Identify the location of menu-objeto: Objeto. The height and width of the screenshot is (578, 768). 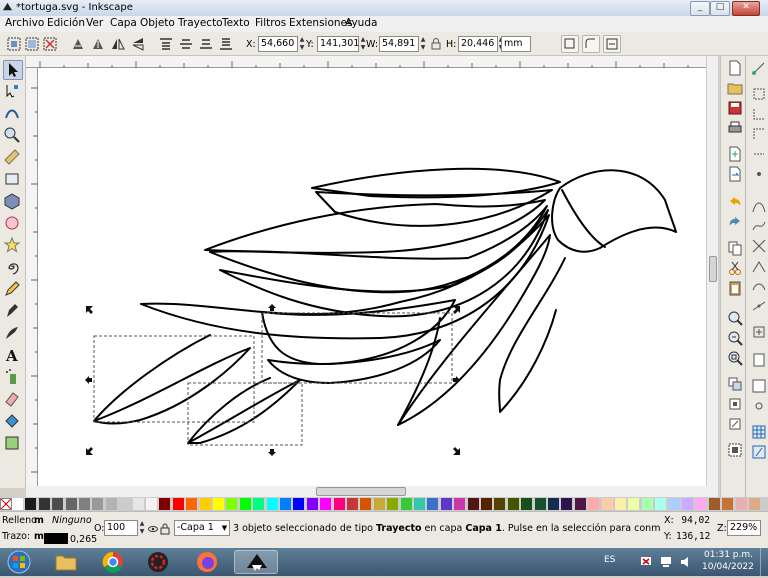
(157, 23).